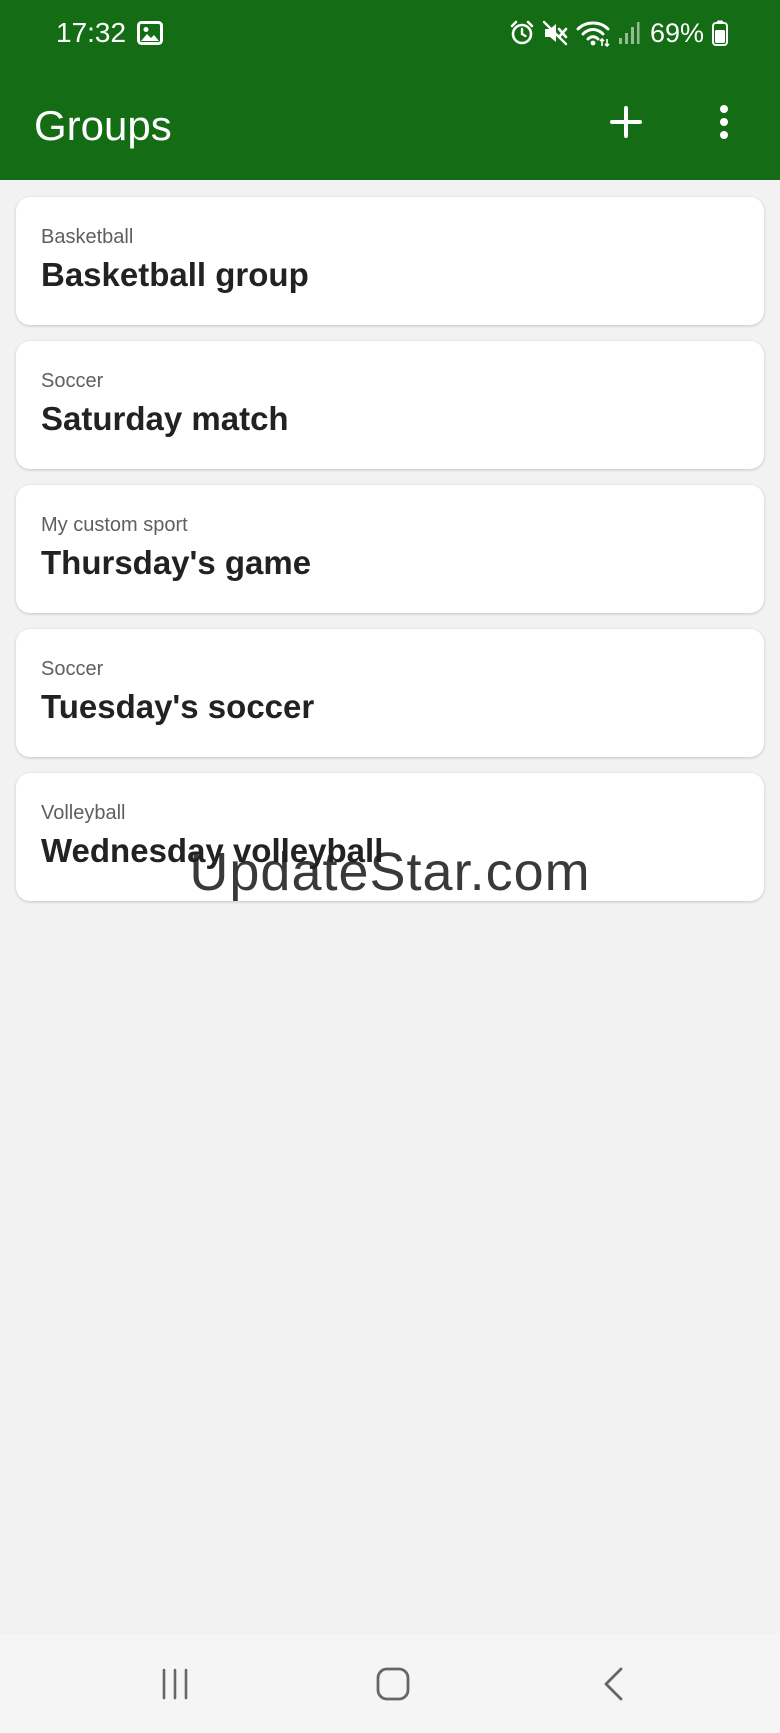  I want to click on add-group-button, so click(626, 122).